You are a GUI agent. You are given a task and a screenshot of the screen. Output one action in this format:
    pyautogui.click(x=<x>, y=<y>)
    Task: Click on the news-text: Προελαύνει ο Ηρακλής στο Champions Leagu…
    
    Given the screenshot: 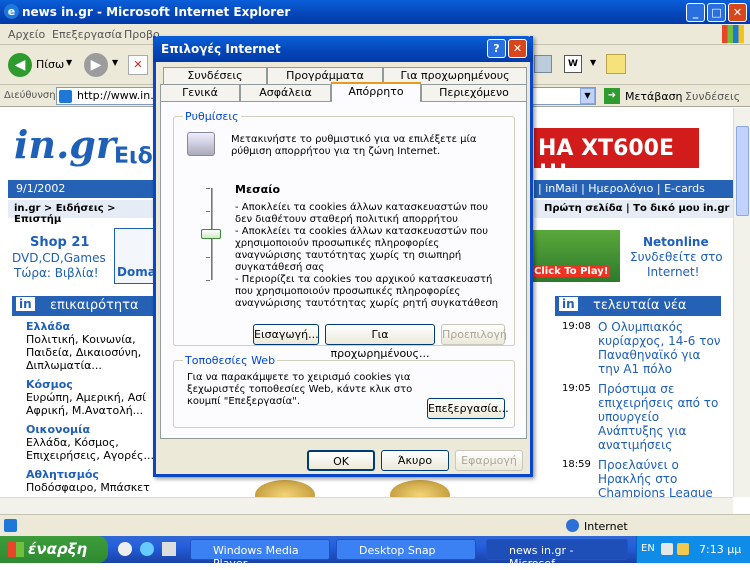 What is the action you would take?
    pyautogui.click(x=660, y=477)
    